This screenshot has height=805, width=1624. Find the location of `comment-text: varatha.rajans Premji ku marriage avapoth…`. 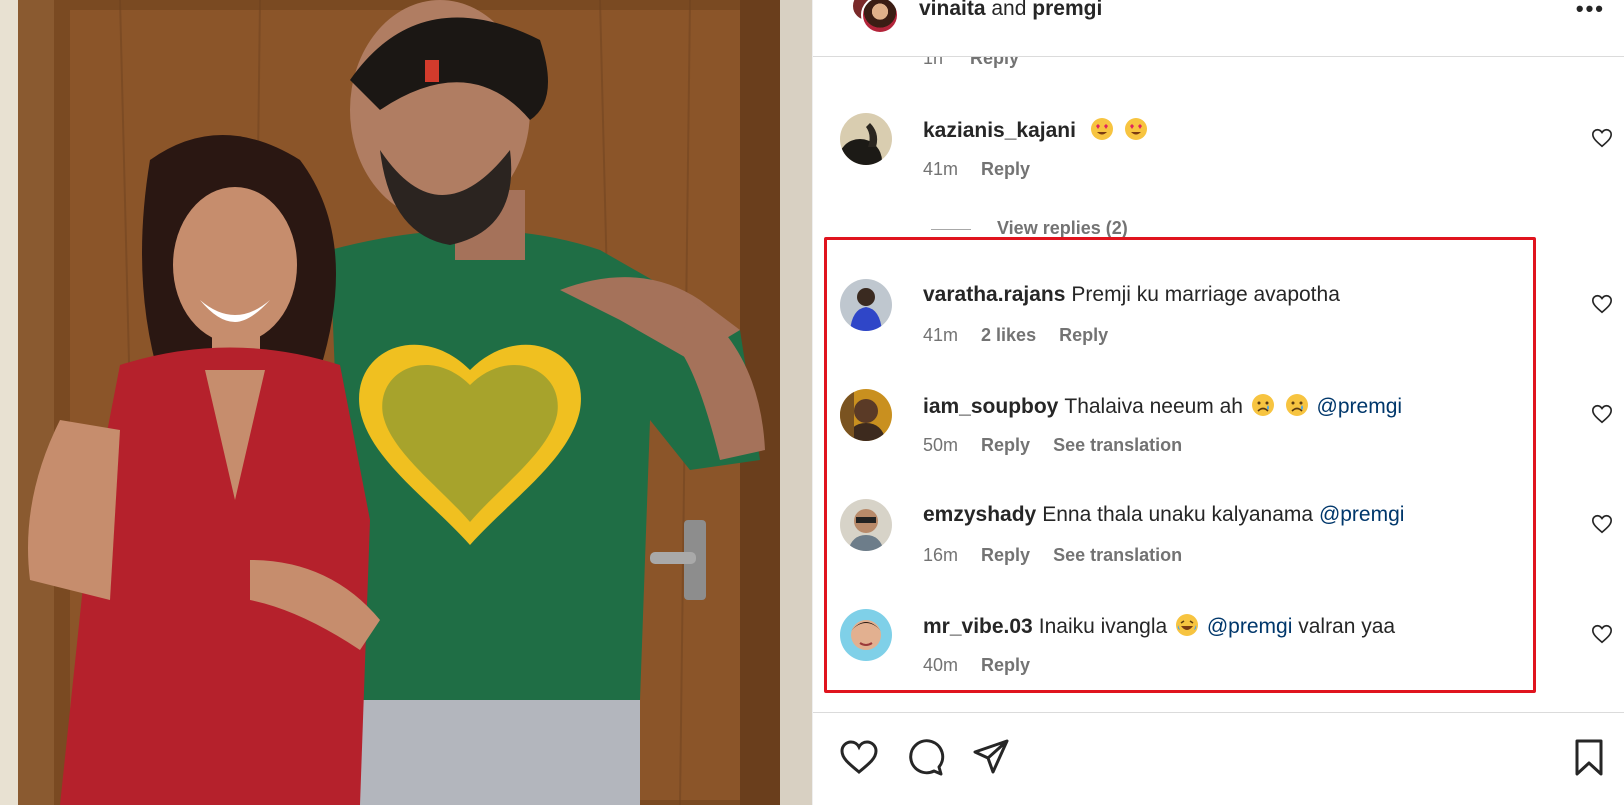

comment-text: varatha.rajans Premji ku marriage avapoth… is located at coordinates (1131, 295).